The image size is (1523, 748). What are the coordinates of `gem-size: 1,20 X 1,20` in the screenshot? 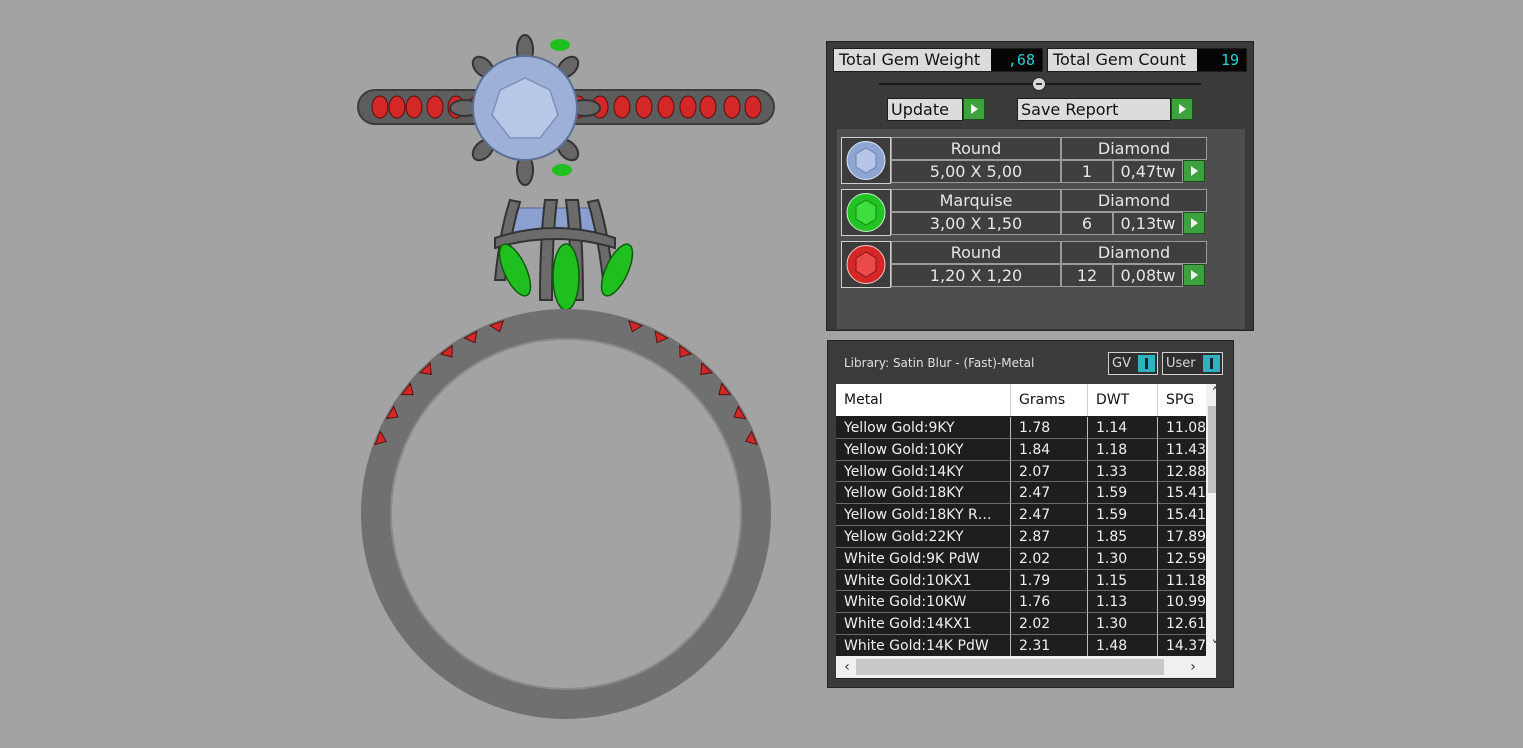 It's located at (976, 275).